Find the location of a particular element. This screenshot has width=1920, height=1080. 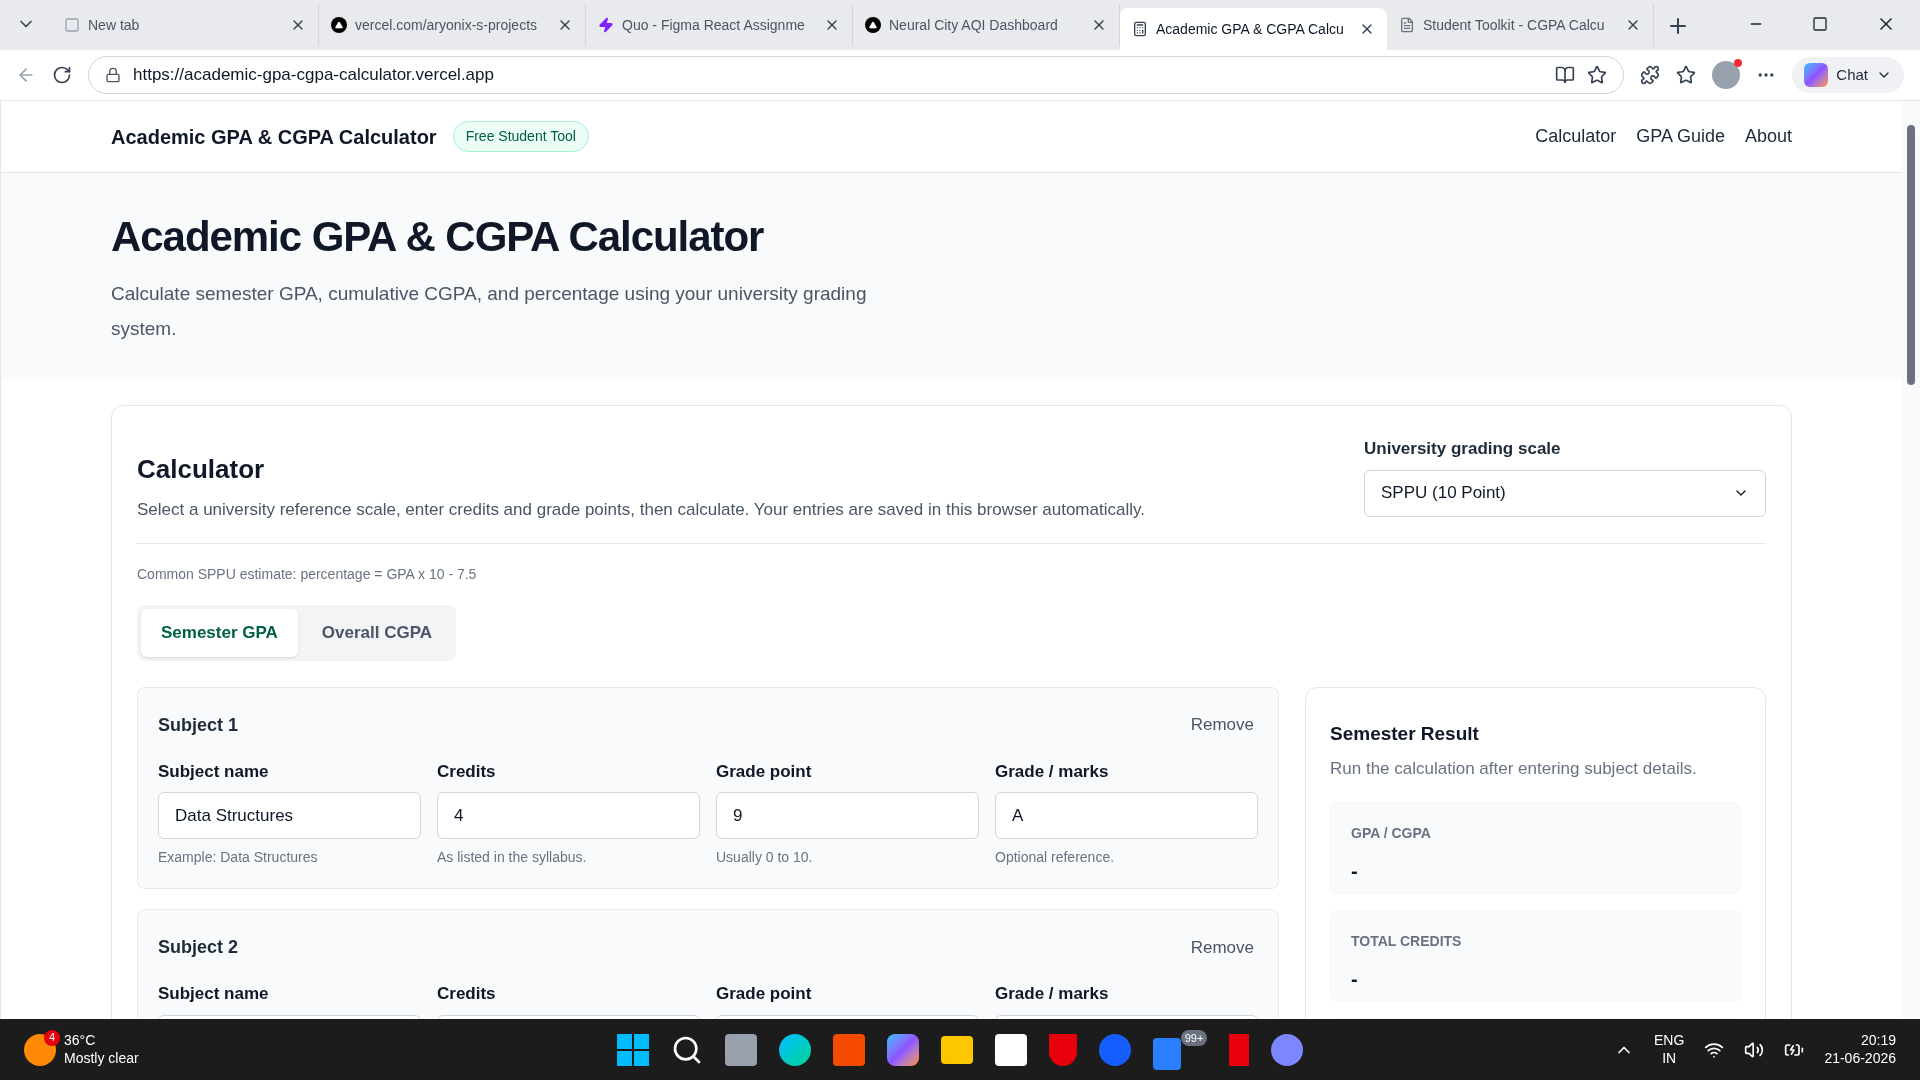

section-description: Select a university reference scale, enter credits and grade points, then calculate. Your entries are saved in this browser automatically. is located at coordinates (641, 510).